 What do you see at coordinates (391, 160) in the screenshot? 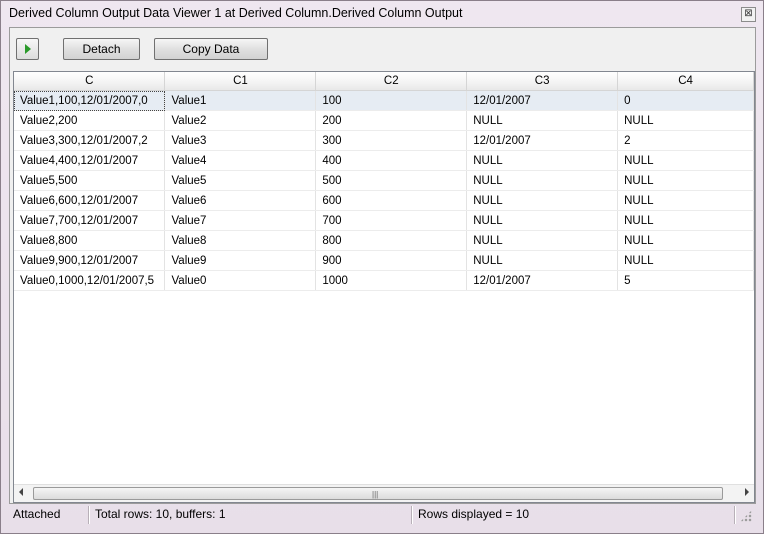
I see `table-cell: 400` at bounding box center [391, 160].